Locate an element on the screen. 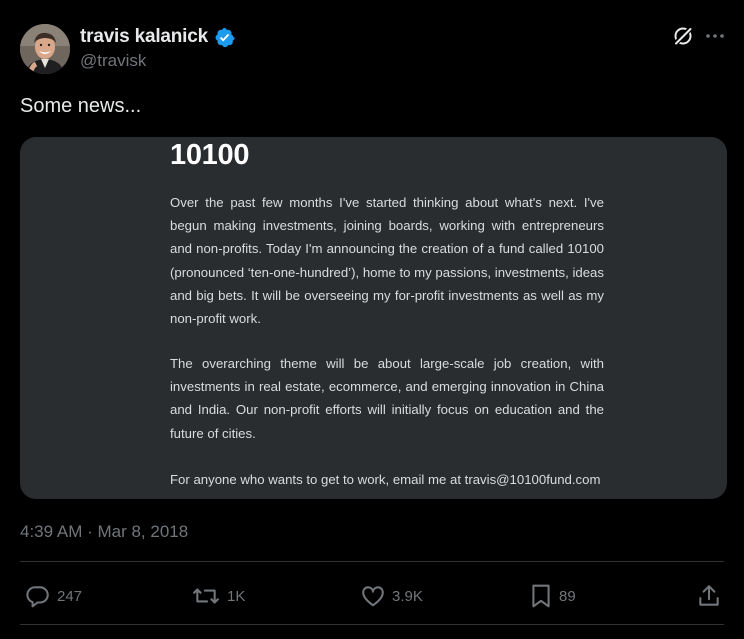 This screenshot has width=744, height=639. share-button is located at coordinates (709, 596).